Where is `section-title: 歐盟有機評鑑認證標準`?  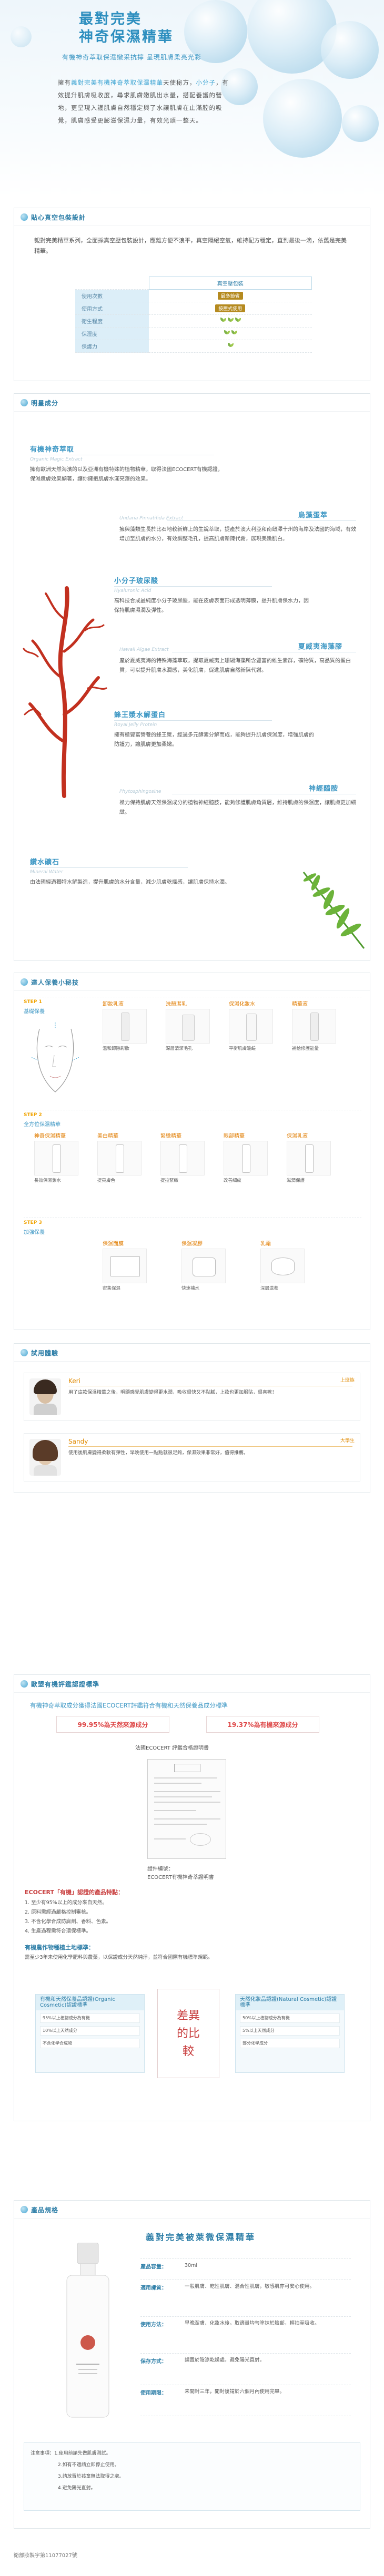 section-title: 歐盟有機評鑑認證標準 is located at coordinates (65, 1684).